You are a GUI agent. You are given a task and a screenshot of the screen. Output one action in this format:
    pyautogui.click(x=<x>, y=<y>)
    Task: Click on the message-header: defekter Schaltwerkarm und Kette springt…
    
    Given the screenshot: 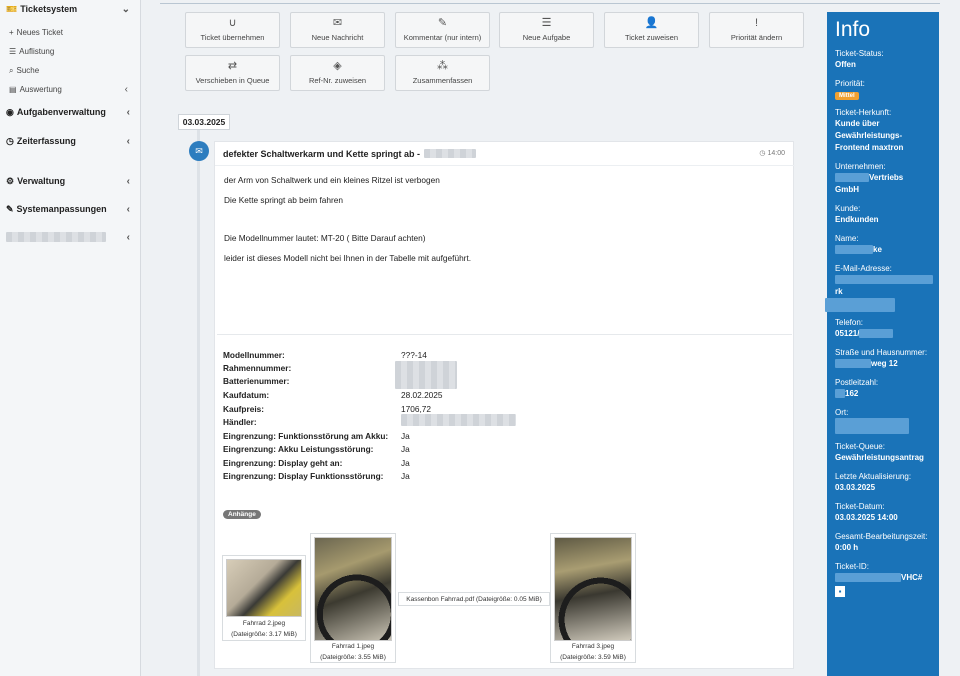 What is the action you would take?
    pyautogui.click(x=505, y=154)
    